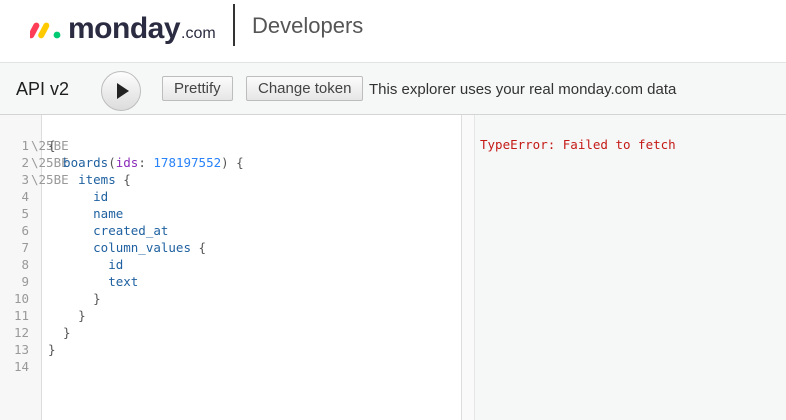 This screenshot has width=786, height=420. What do you see at coordinates (112, 162) in the screenshot?
I see `code-token: (` at bounding box center [112, 162].